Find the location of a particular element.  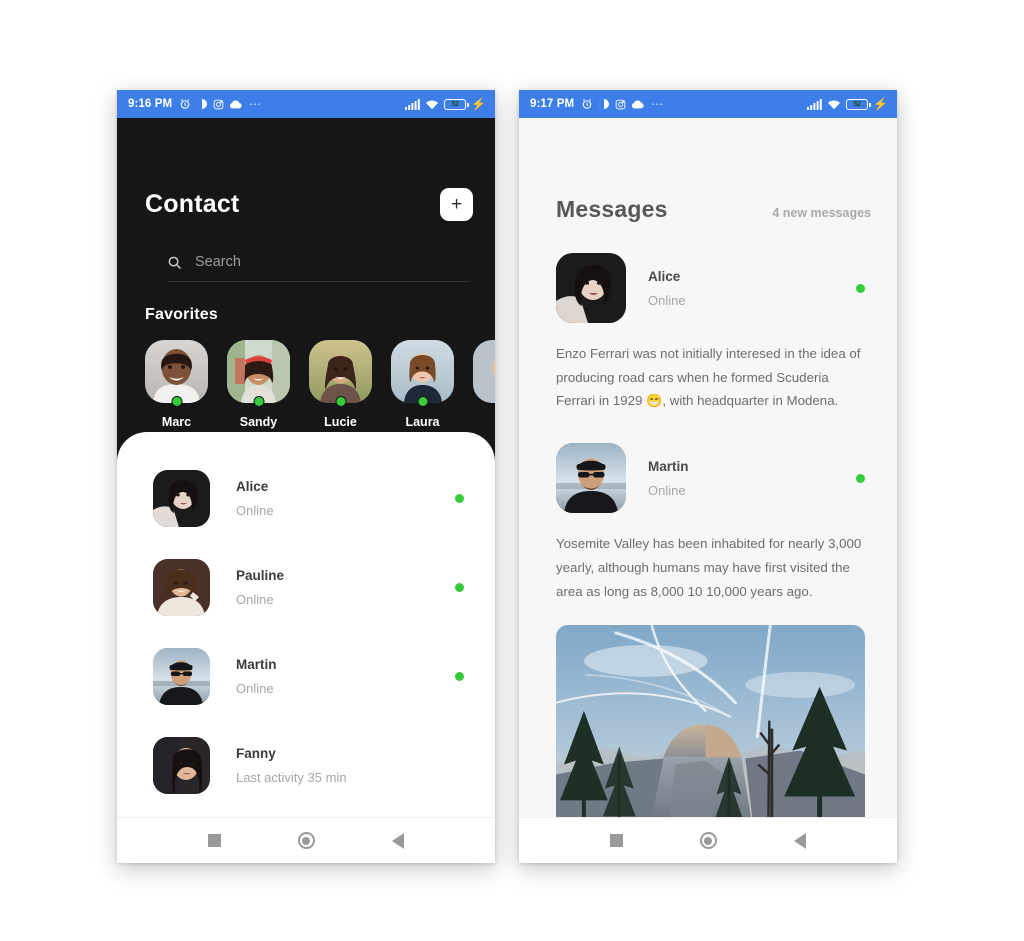

system-navigation-bar-right is located at coordinates (708, 840).